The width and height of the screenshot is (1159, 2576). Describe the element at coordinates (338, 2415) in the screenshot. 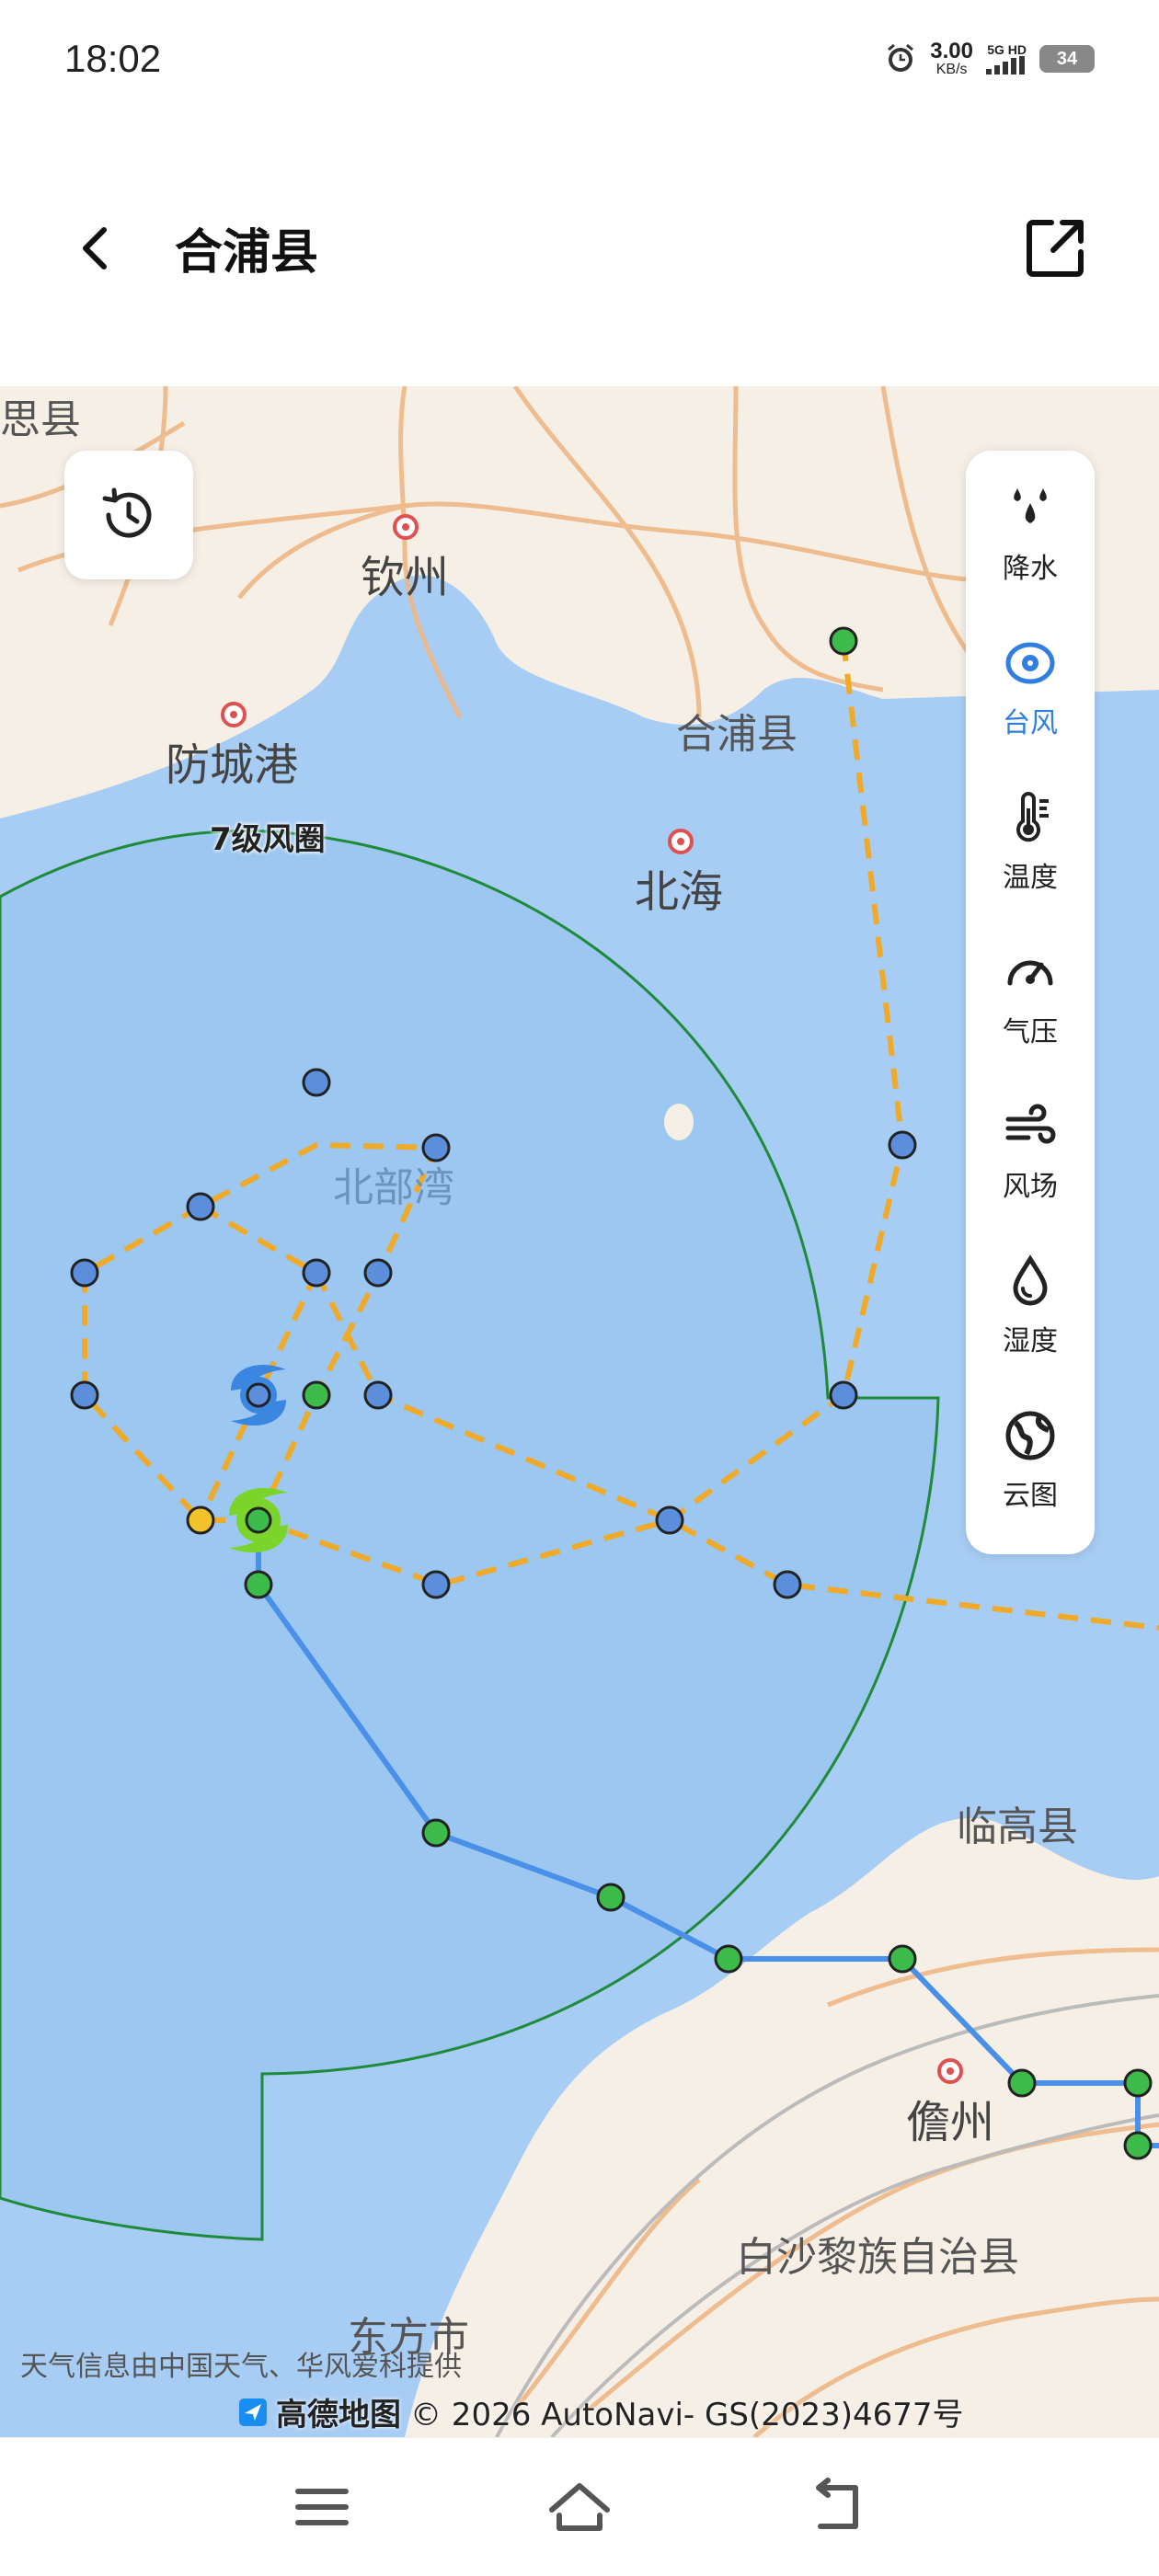

I see `copyright-brand: 高德地图` at that location.